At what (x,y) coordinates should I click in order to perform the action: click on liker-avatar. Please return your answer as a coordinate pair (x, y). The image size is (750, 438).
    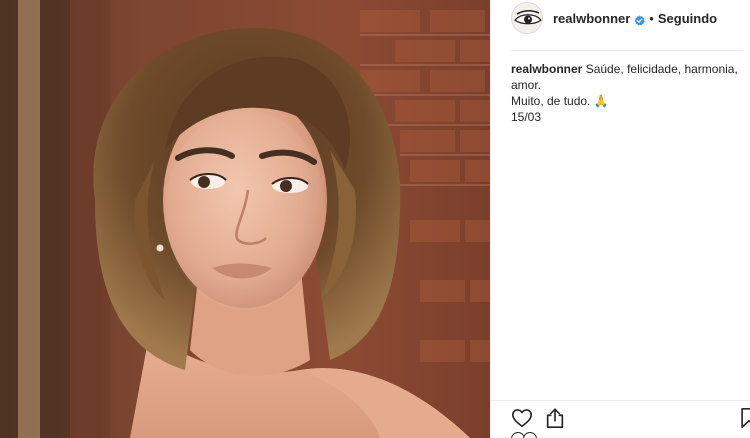
    Looking at the image, I should click on (530, 435).